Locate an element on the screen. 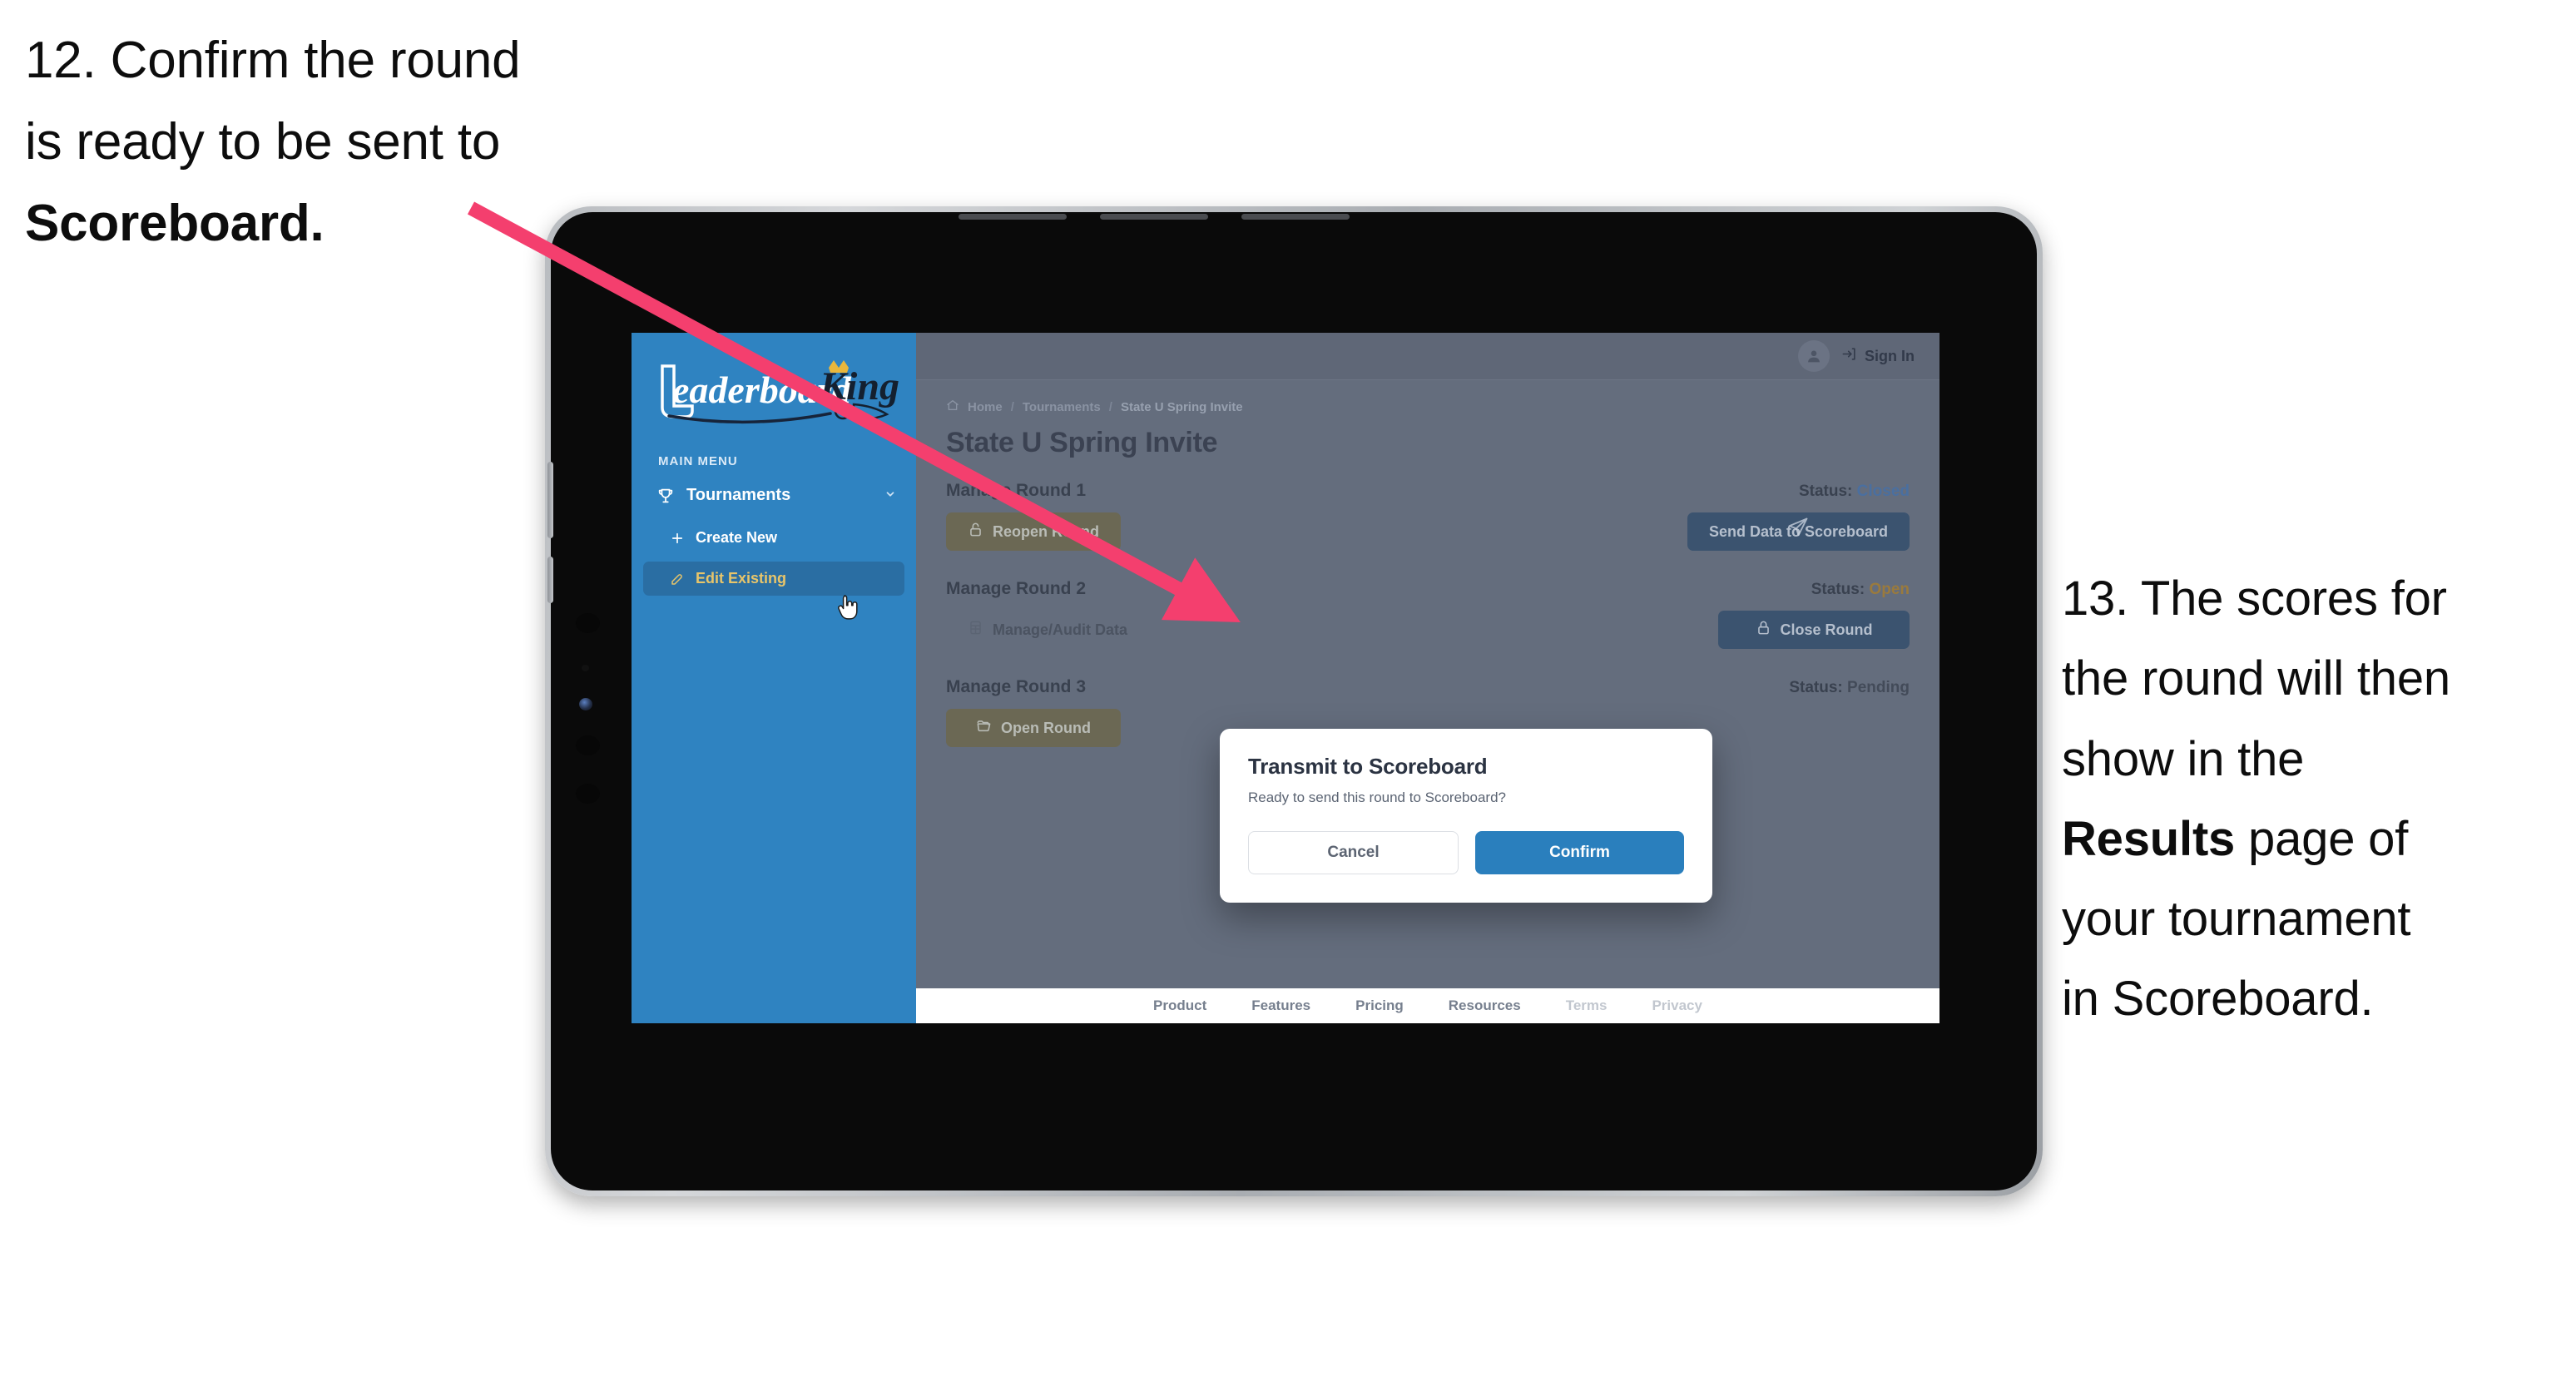 The image size is (2576, 1386). round-header: Manage Round 1 Status: Closed is located at coordinates (1428, 491).